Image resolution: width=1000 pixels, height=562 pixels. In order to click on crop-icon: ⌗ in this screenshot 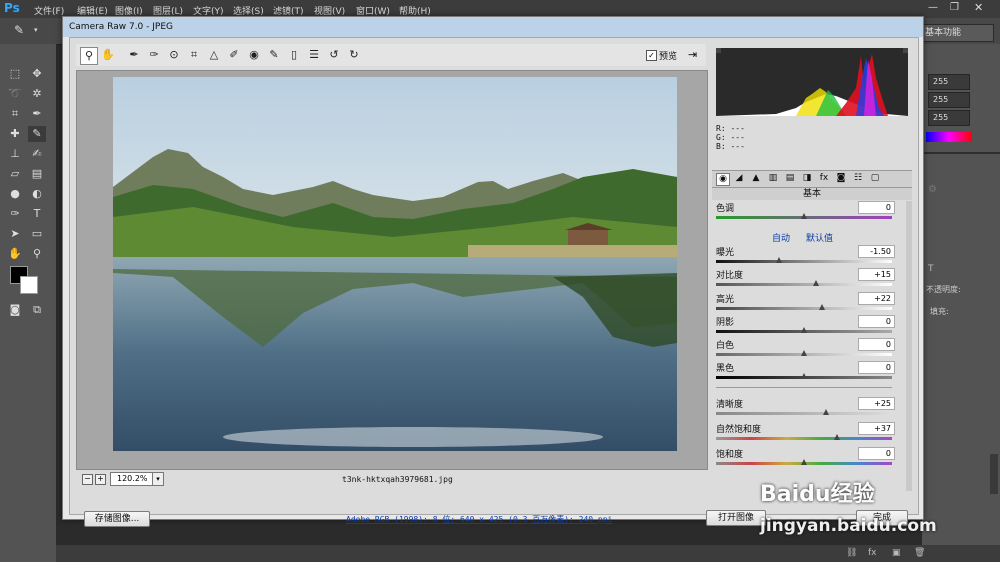, I will do `click(15, 114)`.